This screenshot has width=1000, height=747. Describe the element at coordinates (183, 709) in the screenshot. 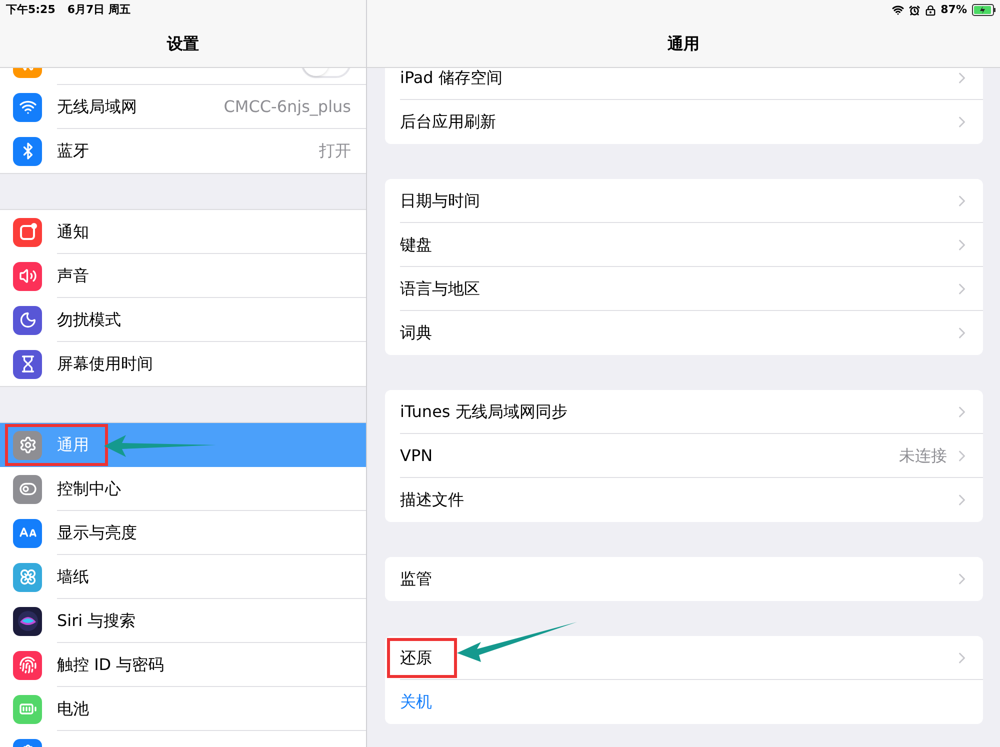

I see `settings-item: 电池` at that location.